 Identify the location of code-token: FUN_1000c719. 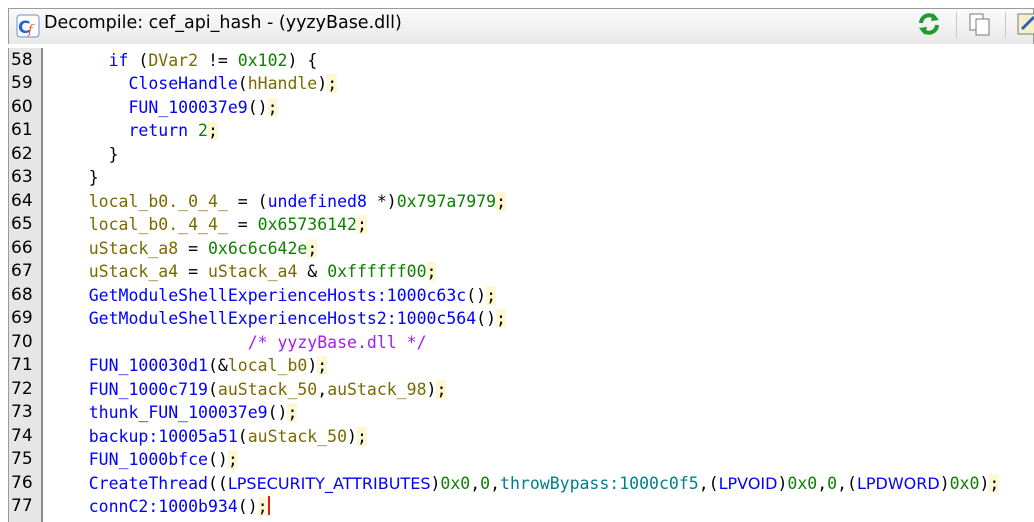
(148, 389).